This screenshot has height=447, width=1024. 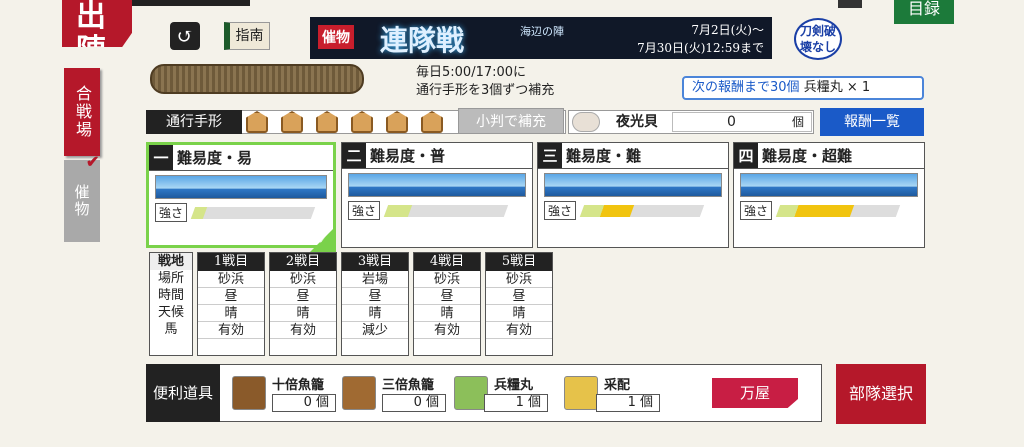 What do you see at coordinates (247, 36) in the screenshot?
I see `guide-button: 指南` at bounding box center [247, 36].